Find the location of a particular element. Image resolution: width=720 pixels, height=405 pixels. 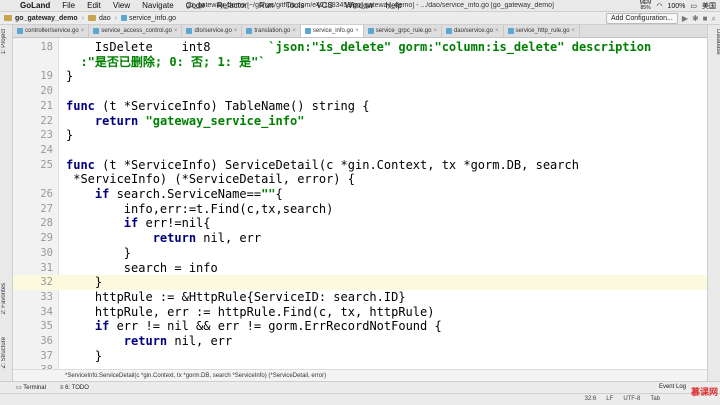

breadcrumb-file-label: service_info.go is located at coordinates (152, 18).